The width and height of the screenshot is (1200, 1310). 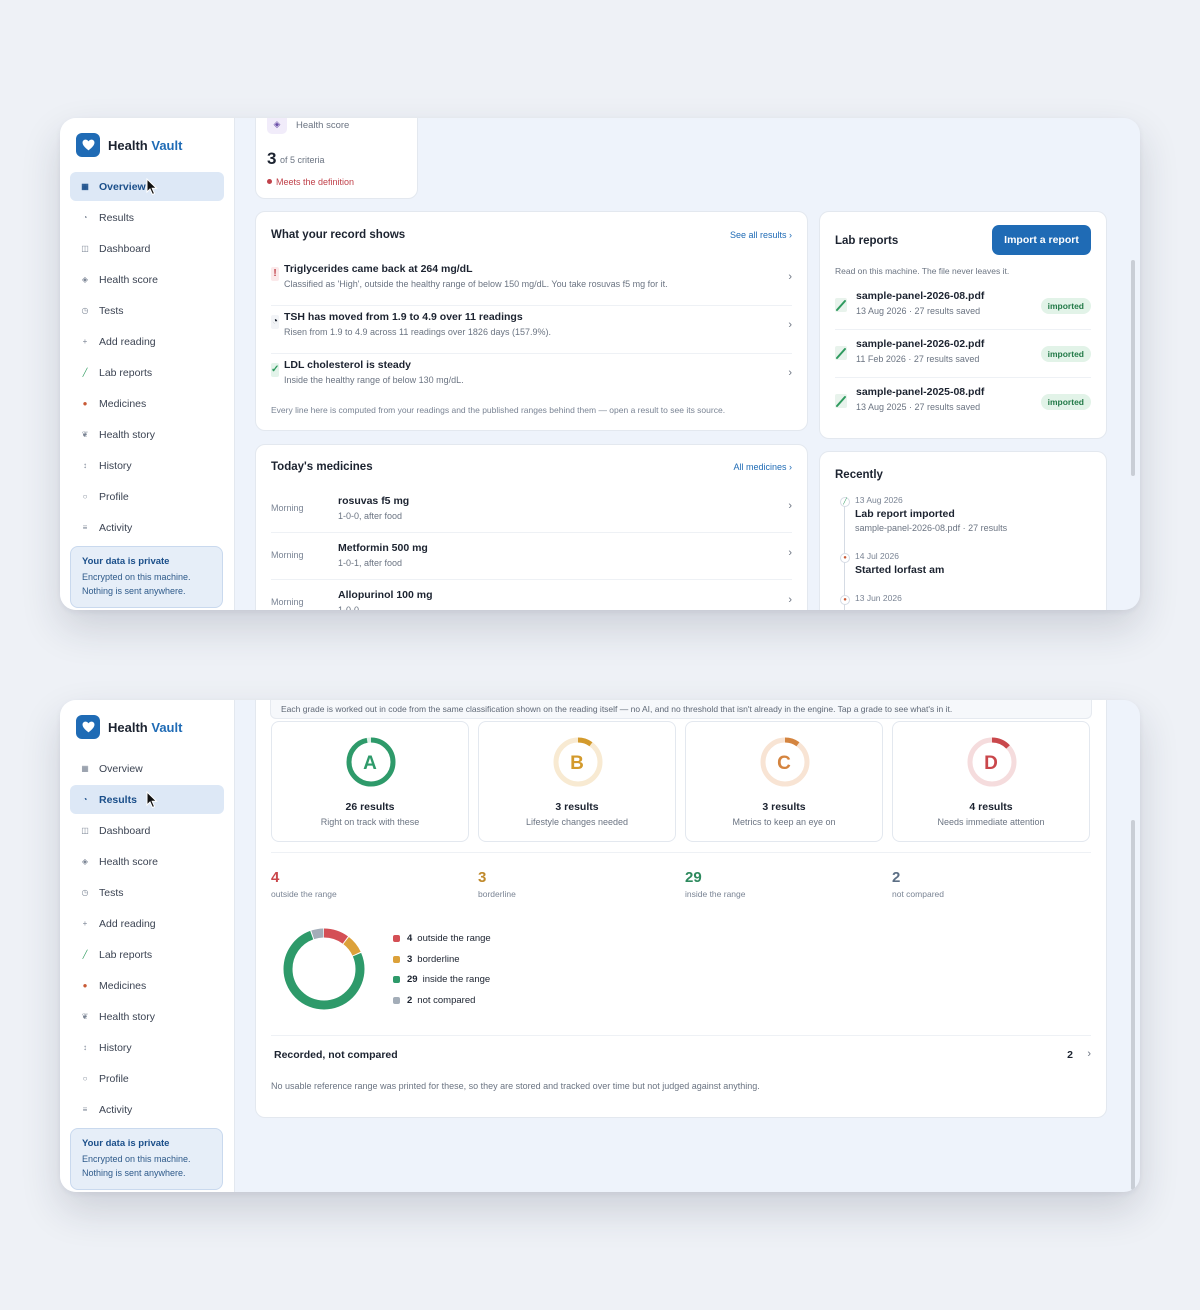 I want to click on stat-not-compared: 2 not compared, so click(x=918, y=884).